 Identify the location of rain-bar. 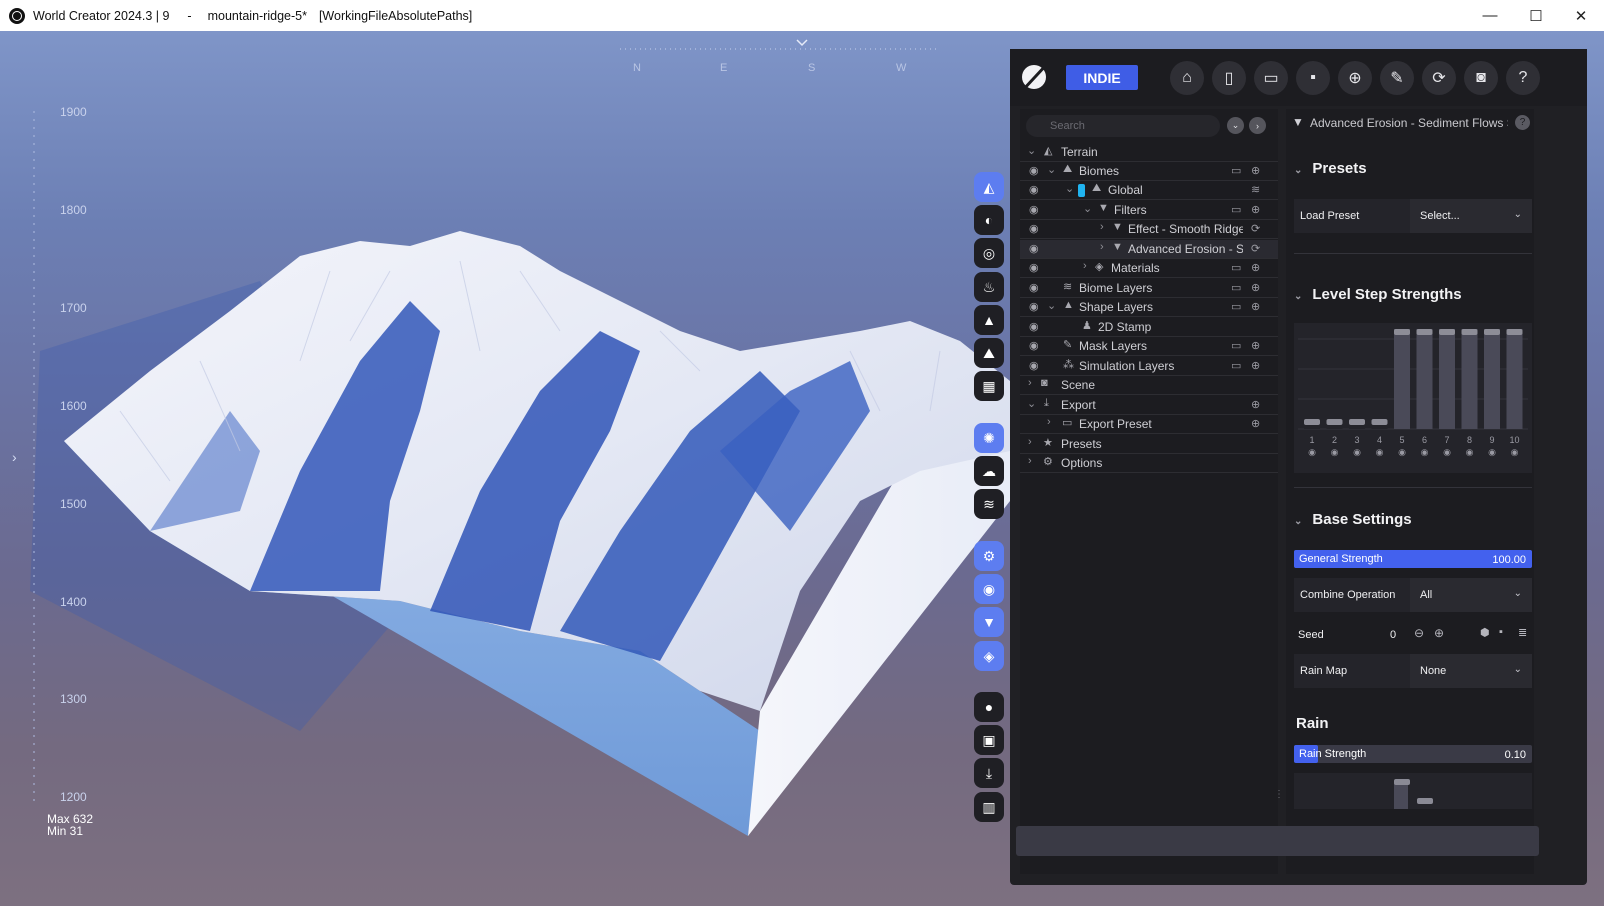
(1401, 795).